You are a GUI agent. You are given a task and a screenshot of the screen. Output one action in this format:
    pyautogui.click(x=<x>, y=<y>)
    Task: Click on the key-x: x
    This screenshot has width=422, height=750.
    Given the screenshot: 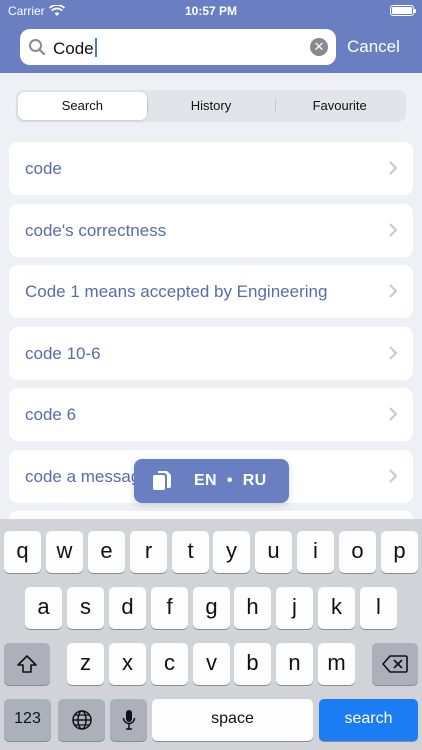 What is the action you would take?
    pyautogui.click(x=127, y=664)
    